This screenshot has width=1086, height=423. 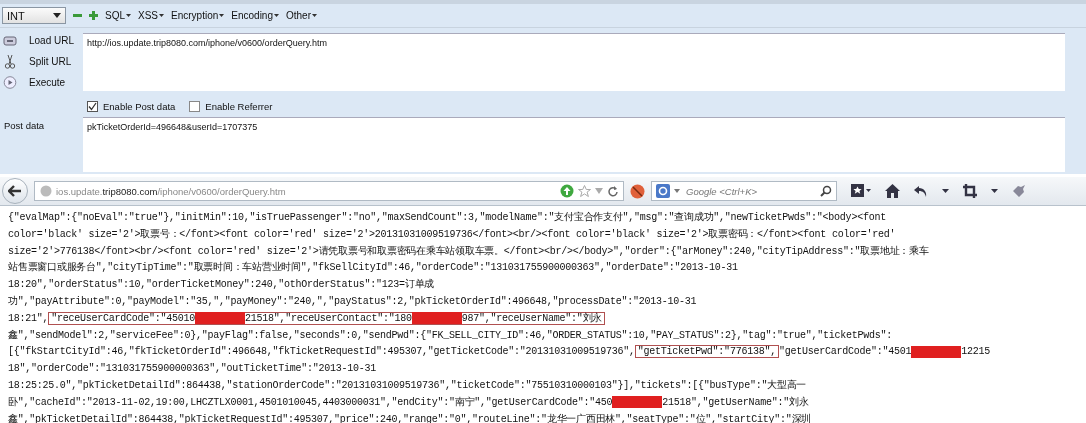 What do you see at coordinates (301, 15) in the screenshot?
I see `menu-button: Other` at bounding box center [301, 15].